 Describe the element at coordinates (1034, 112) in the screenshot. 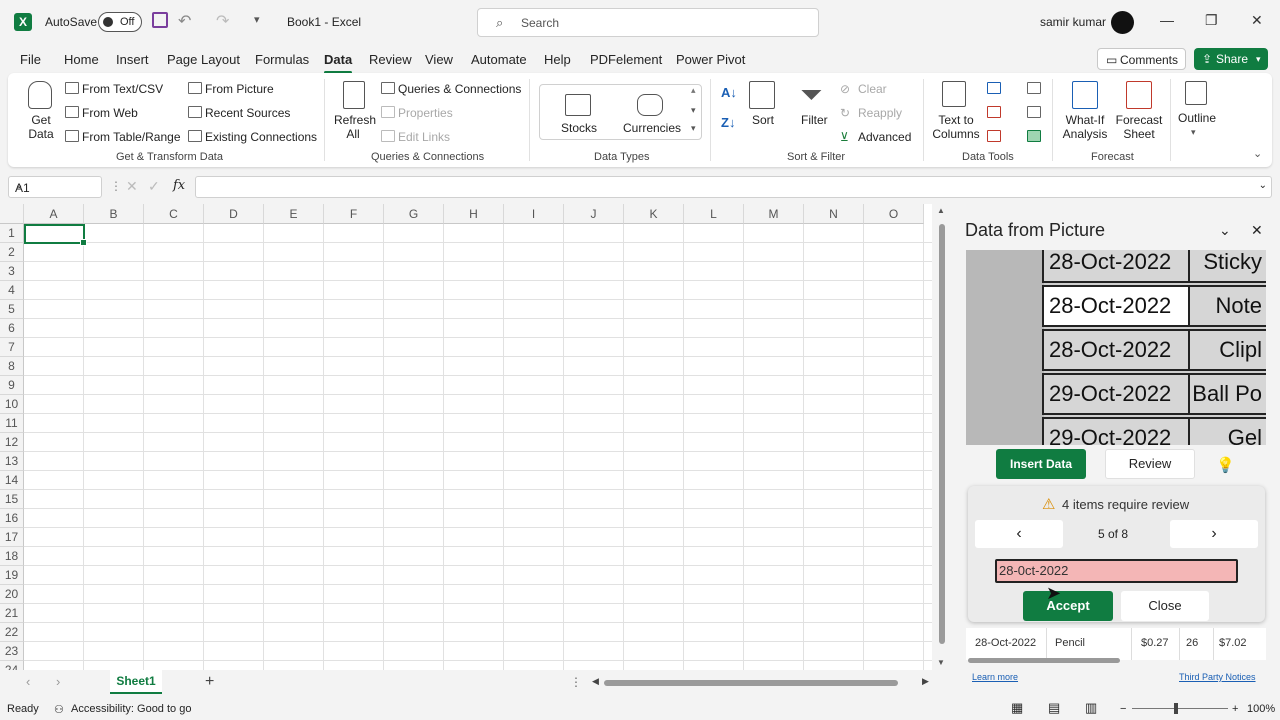

I see `relationships-icon` at that location.